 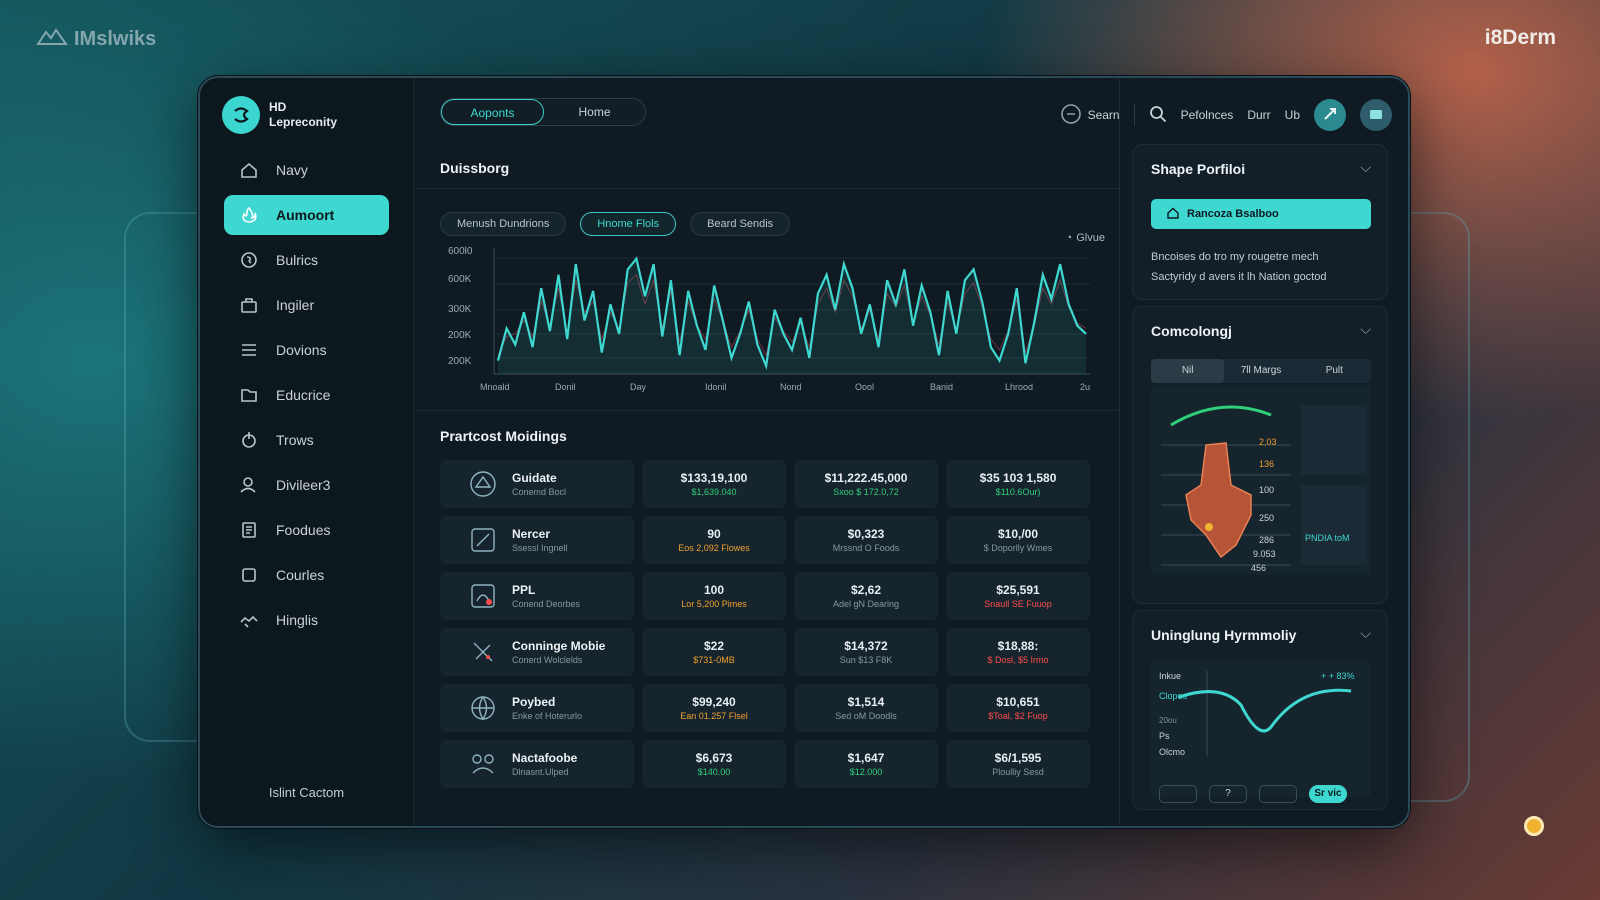 What do you see at coordinates (866, 660) in the screenshot?
I see `holding-value-sub: Sun $13 F8K` at bounding box center [866, 660].